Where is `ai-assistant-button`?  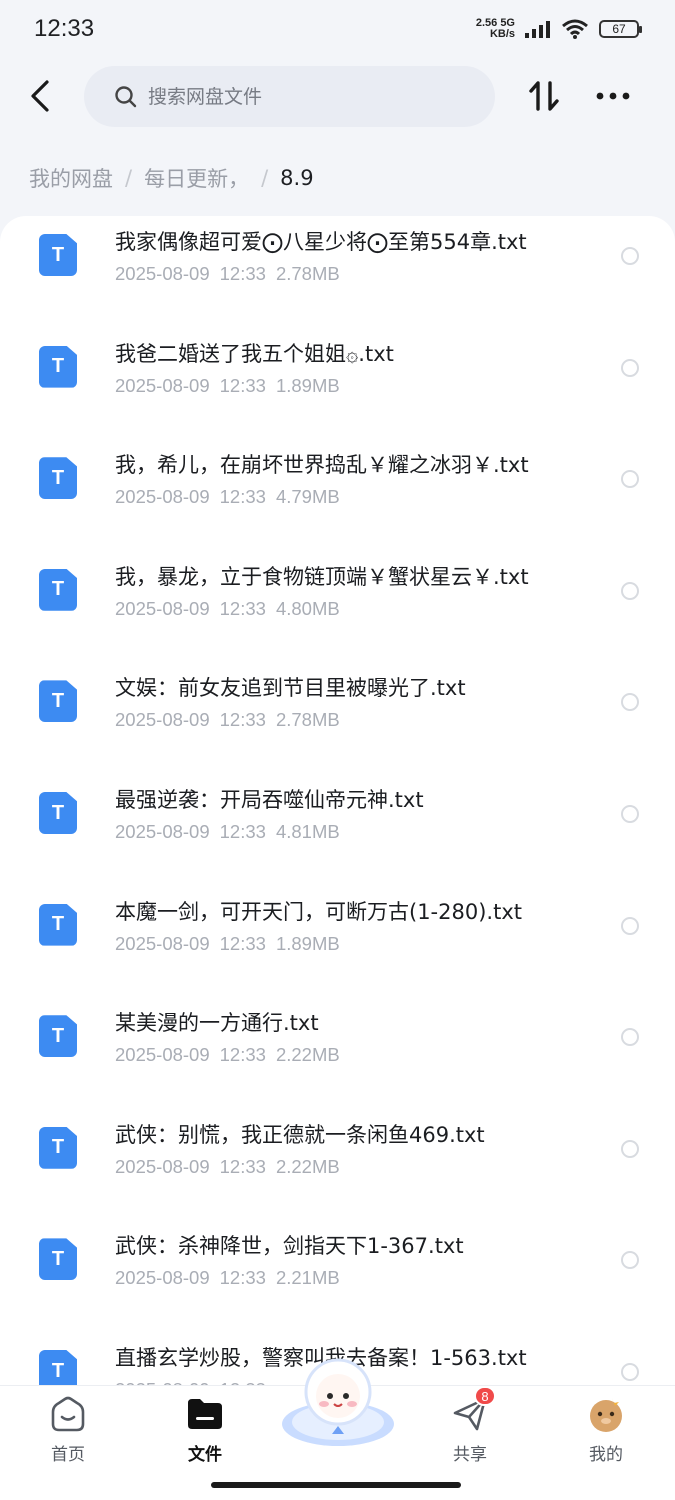
ai-assistant-button is located at coordinates (338, 1402).